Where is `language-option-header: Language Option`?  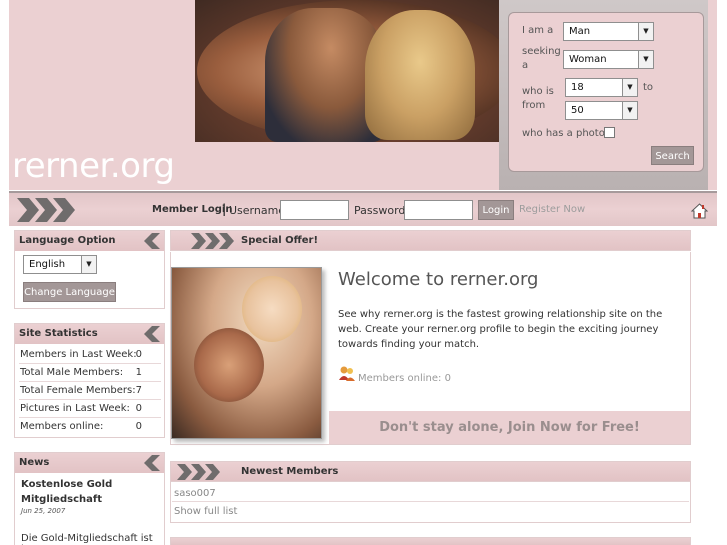
language-option-header: Language Option is located at coordinates (89, 241).